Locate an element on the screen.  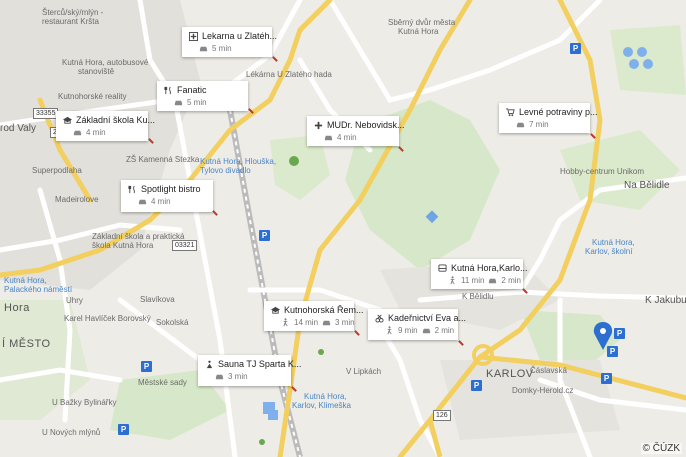
label-rod-valy: rod Valy is located at coordinates (18, 128).